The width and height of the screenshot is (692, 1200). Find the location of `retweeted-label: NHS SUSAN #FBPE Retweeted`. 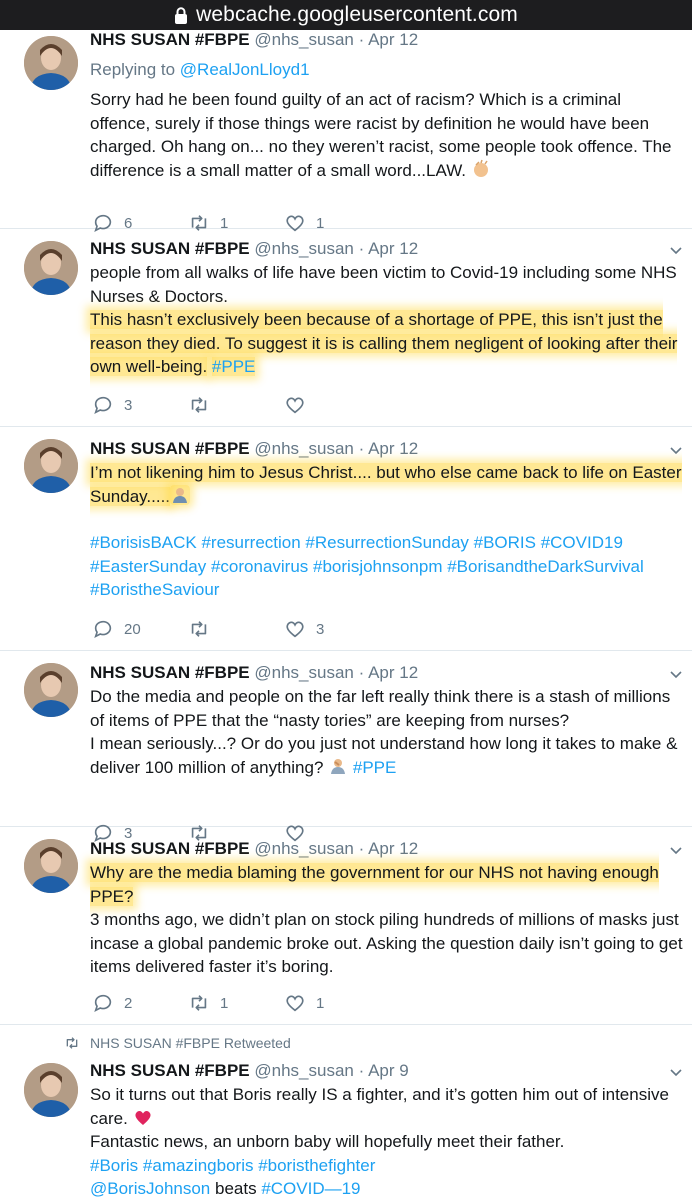

retweeted-label: NHS SUSAN #FBPE Retweeted is located at coordinates (190, 1043).